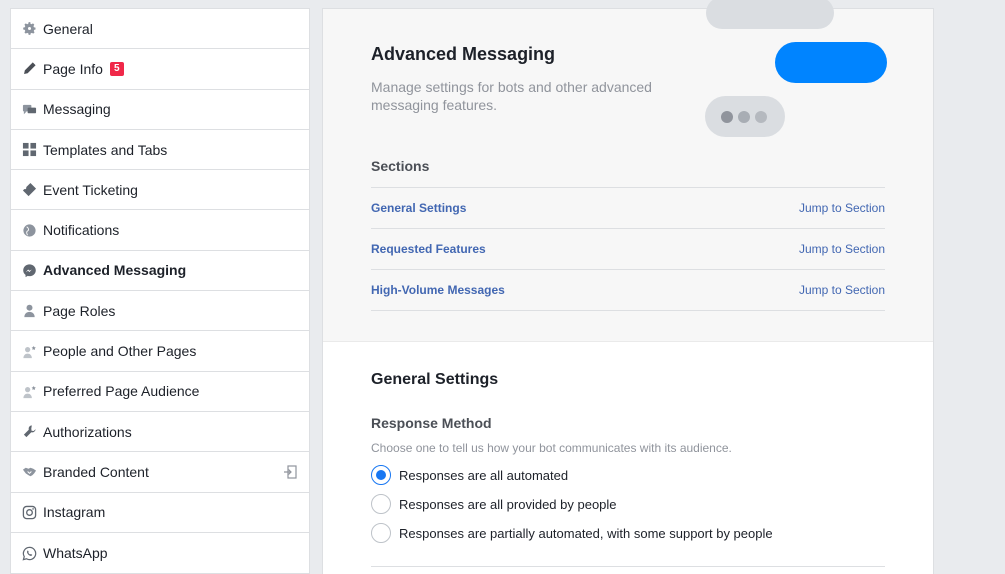  I want to click on notification-badge: 5, so click(116, 68).